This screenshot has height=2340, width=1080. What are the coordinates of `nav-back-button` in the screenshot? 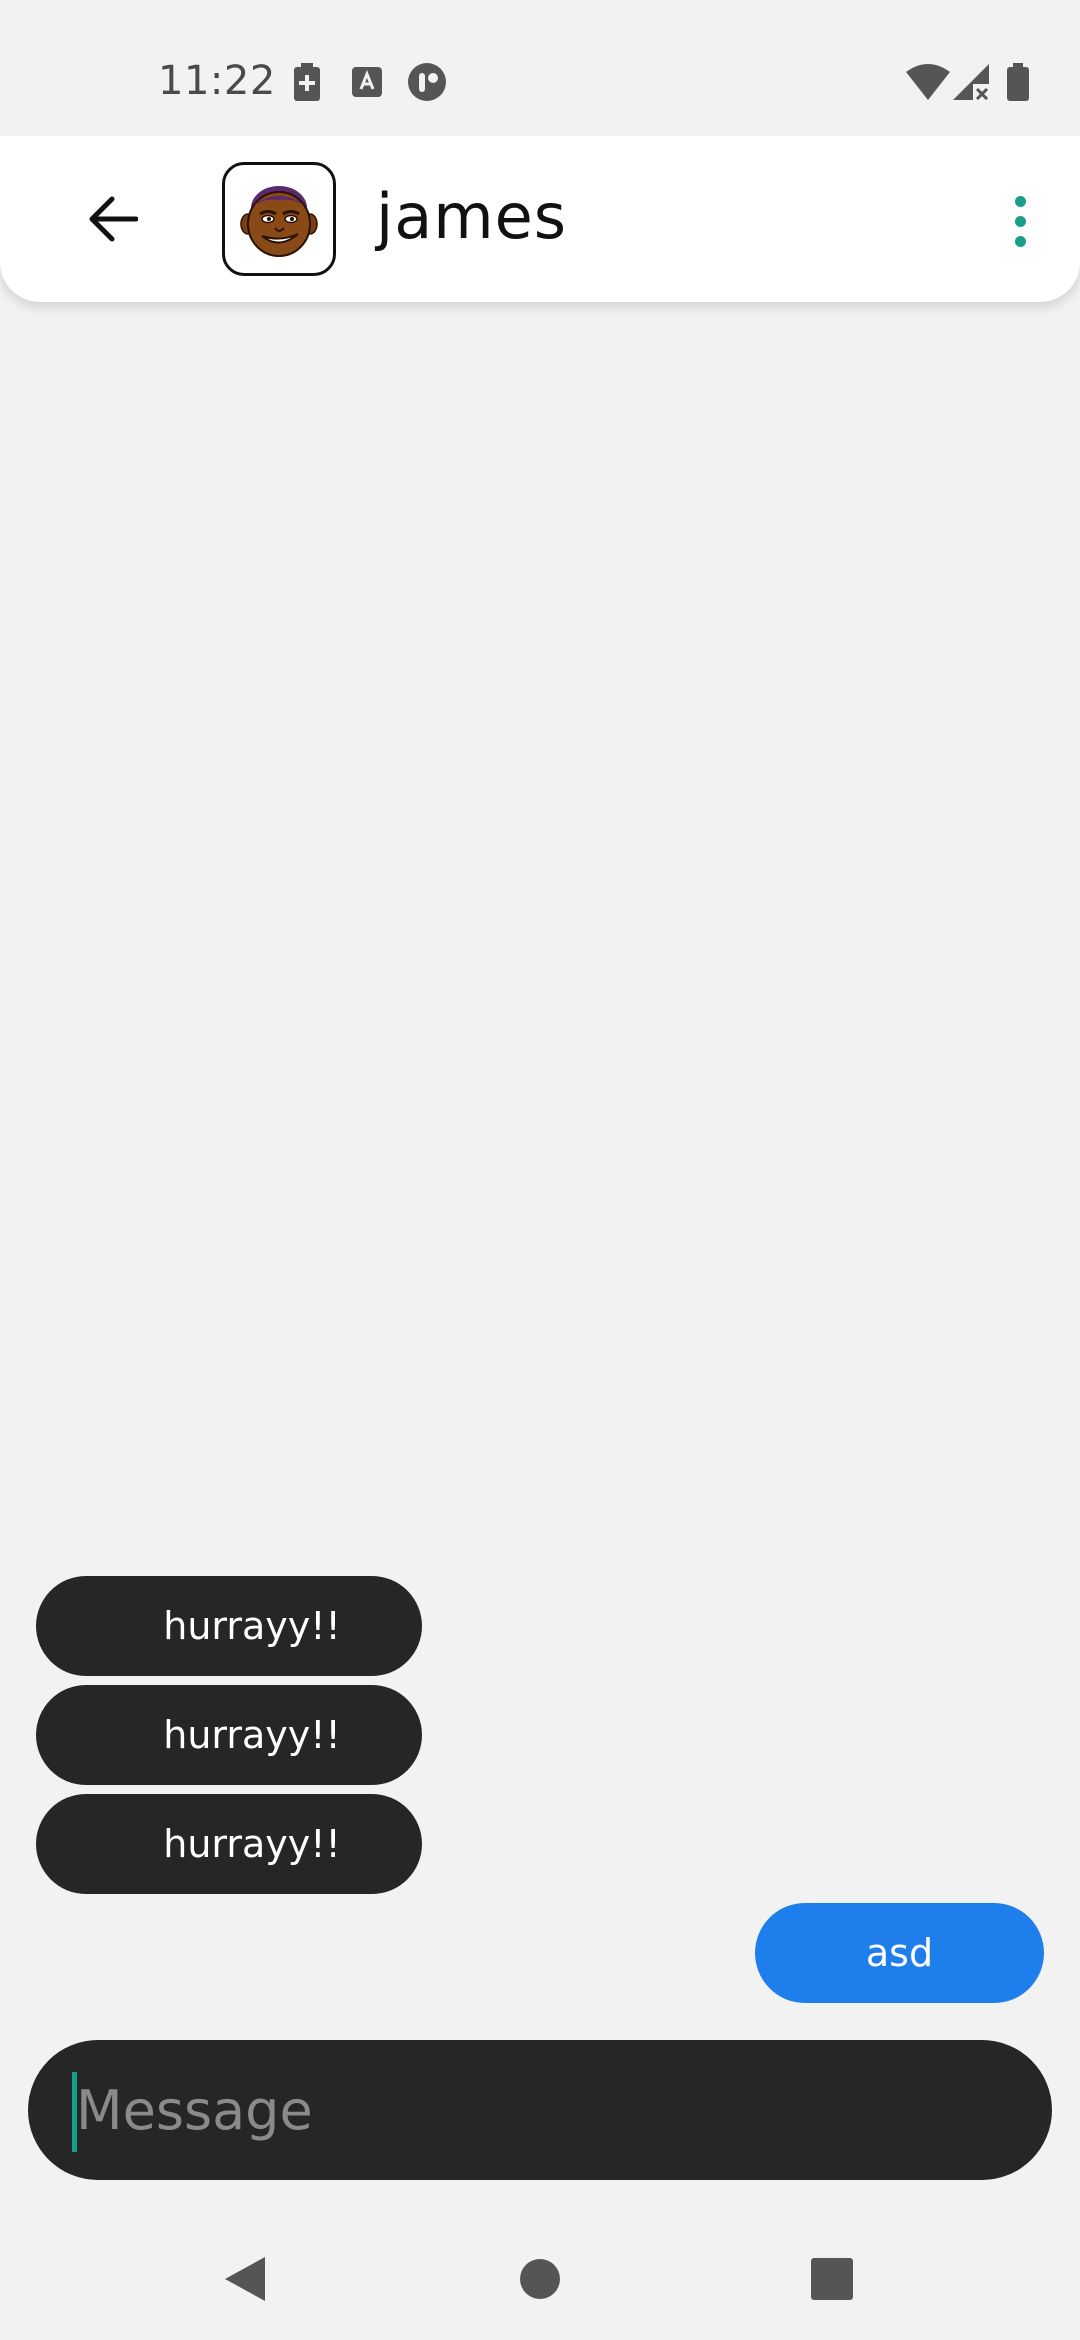 It's located at (245, 2279).